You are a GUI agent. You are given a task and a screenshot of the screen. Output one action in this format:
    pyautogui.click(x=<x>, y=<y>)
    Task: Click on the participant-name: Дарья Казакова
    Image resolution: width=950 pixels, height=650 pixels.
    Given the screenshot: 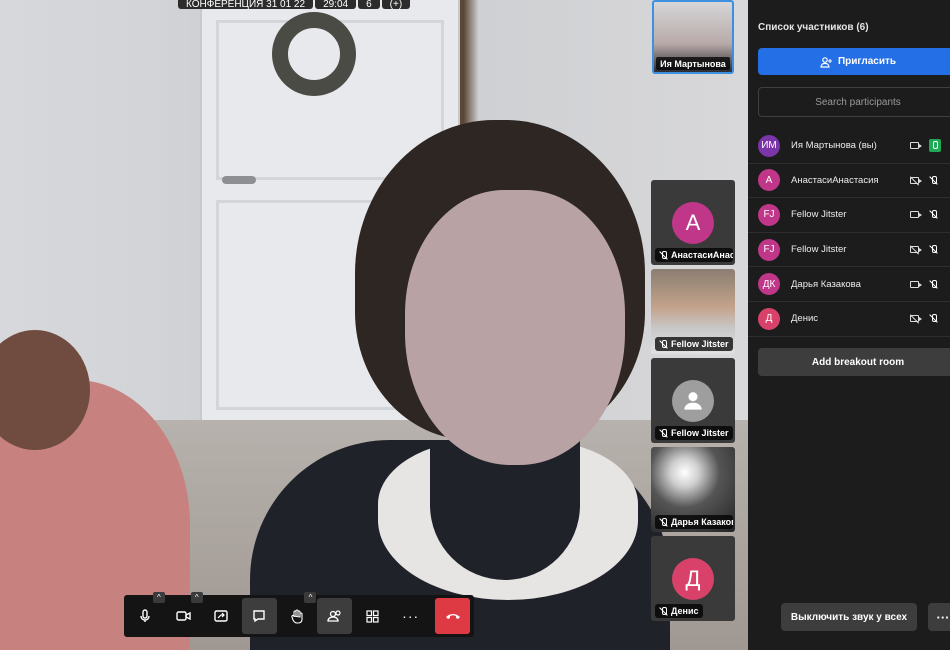 What is the action you would take?
    pyautogui.click(x=826, y=284)
    